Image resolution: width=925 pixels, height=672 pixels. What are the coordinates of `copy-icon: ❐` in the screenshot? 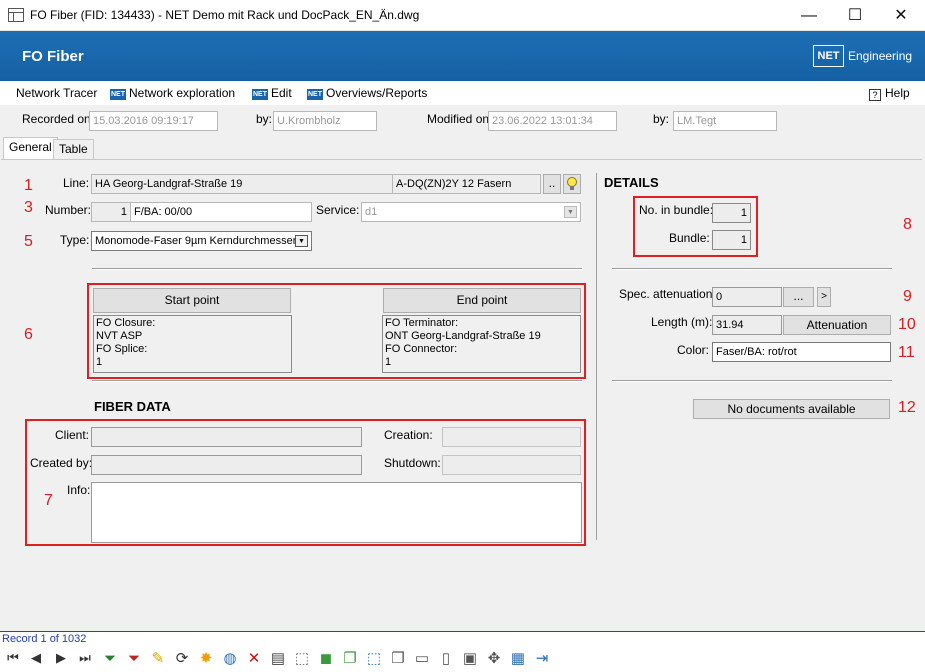 It's located at (398, 659).